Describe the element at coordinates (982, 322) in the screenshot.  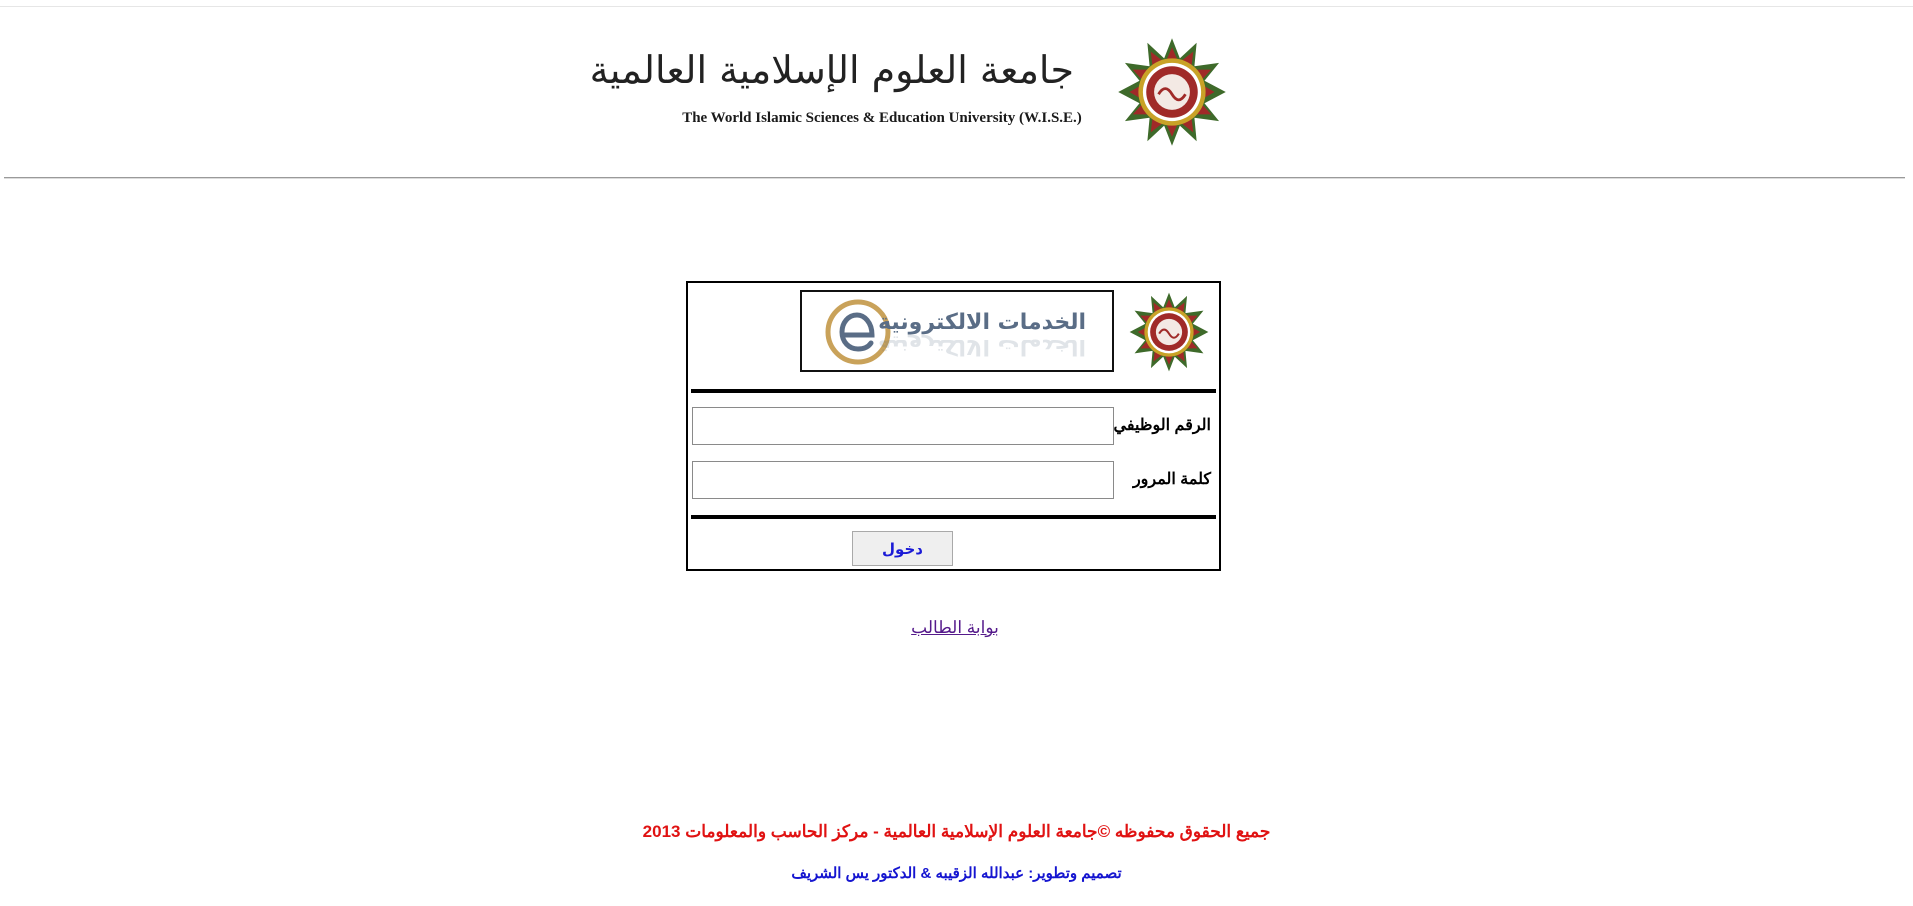
I see `e-services-title: الخدمات الالكترونية` at that location.